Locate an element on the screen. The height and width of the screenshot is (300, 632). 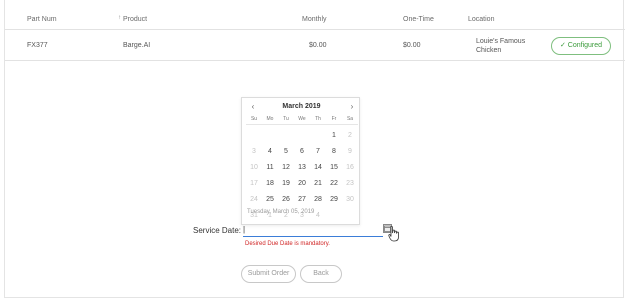
calendar-day: 11 is located at coordinates (270, 167).